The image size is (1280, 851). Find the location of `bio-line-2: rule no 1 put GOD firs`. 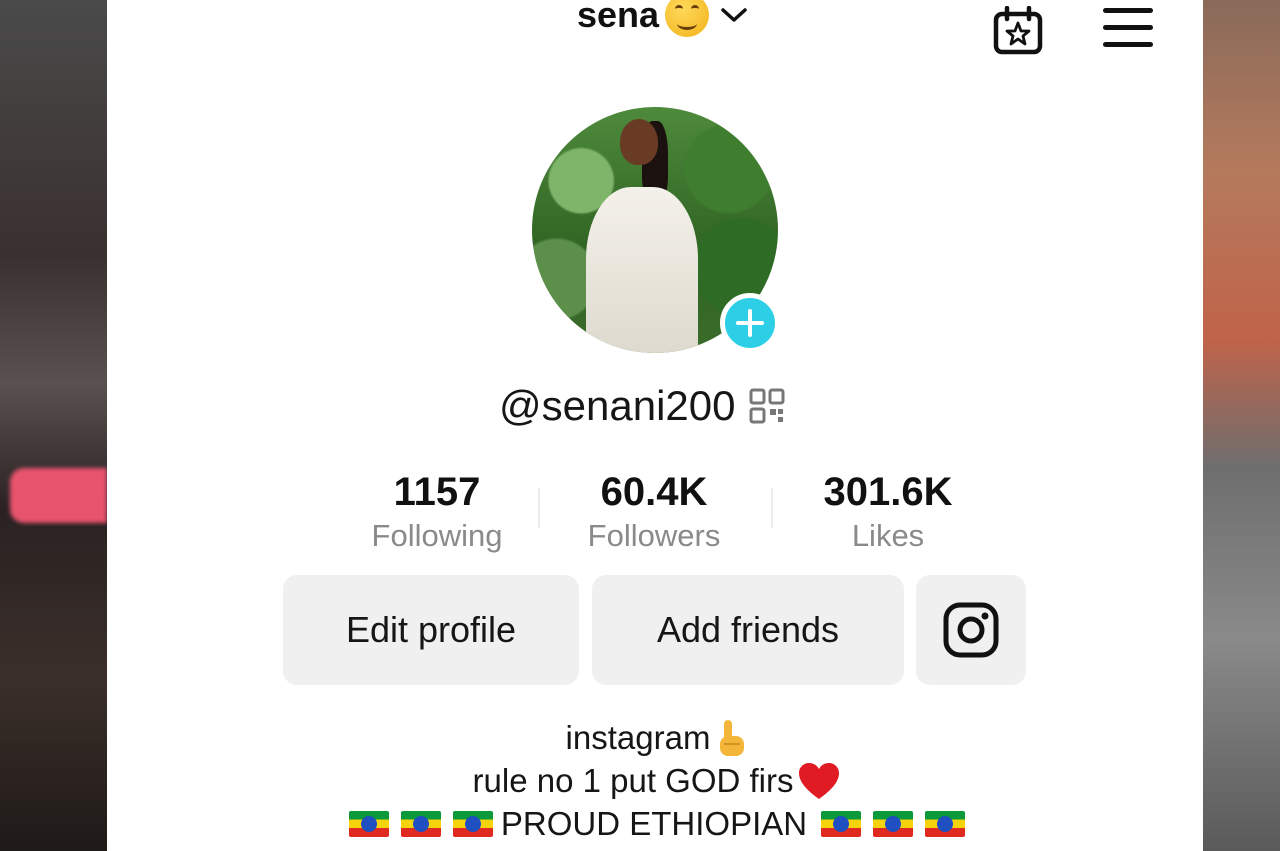

bio-line-2: rule no 1 put GOD firs is located at coordinates (657, 780).